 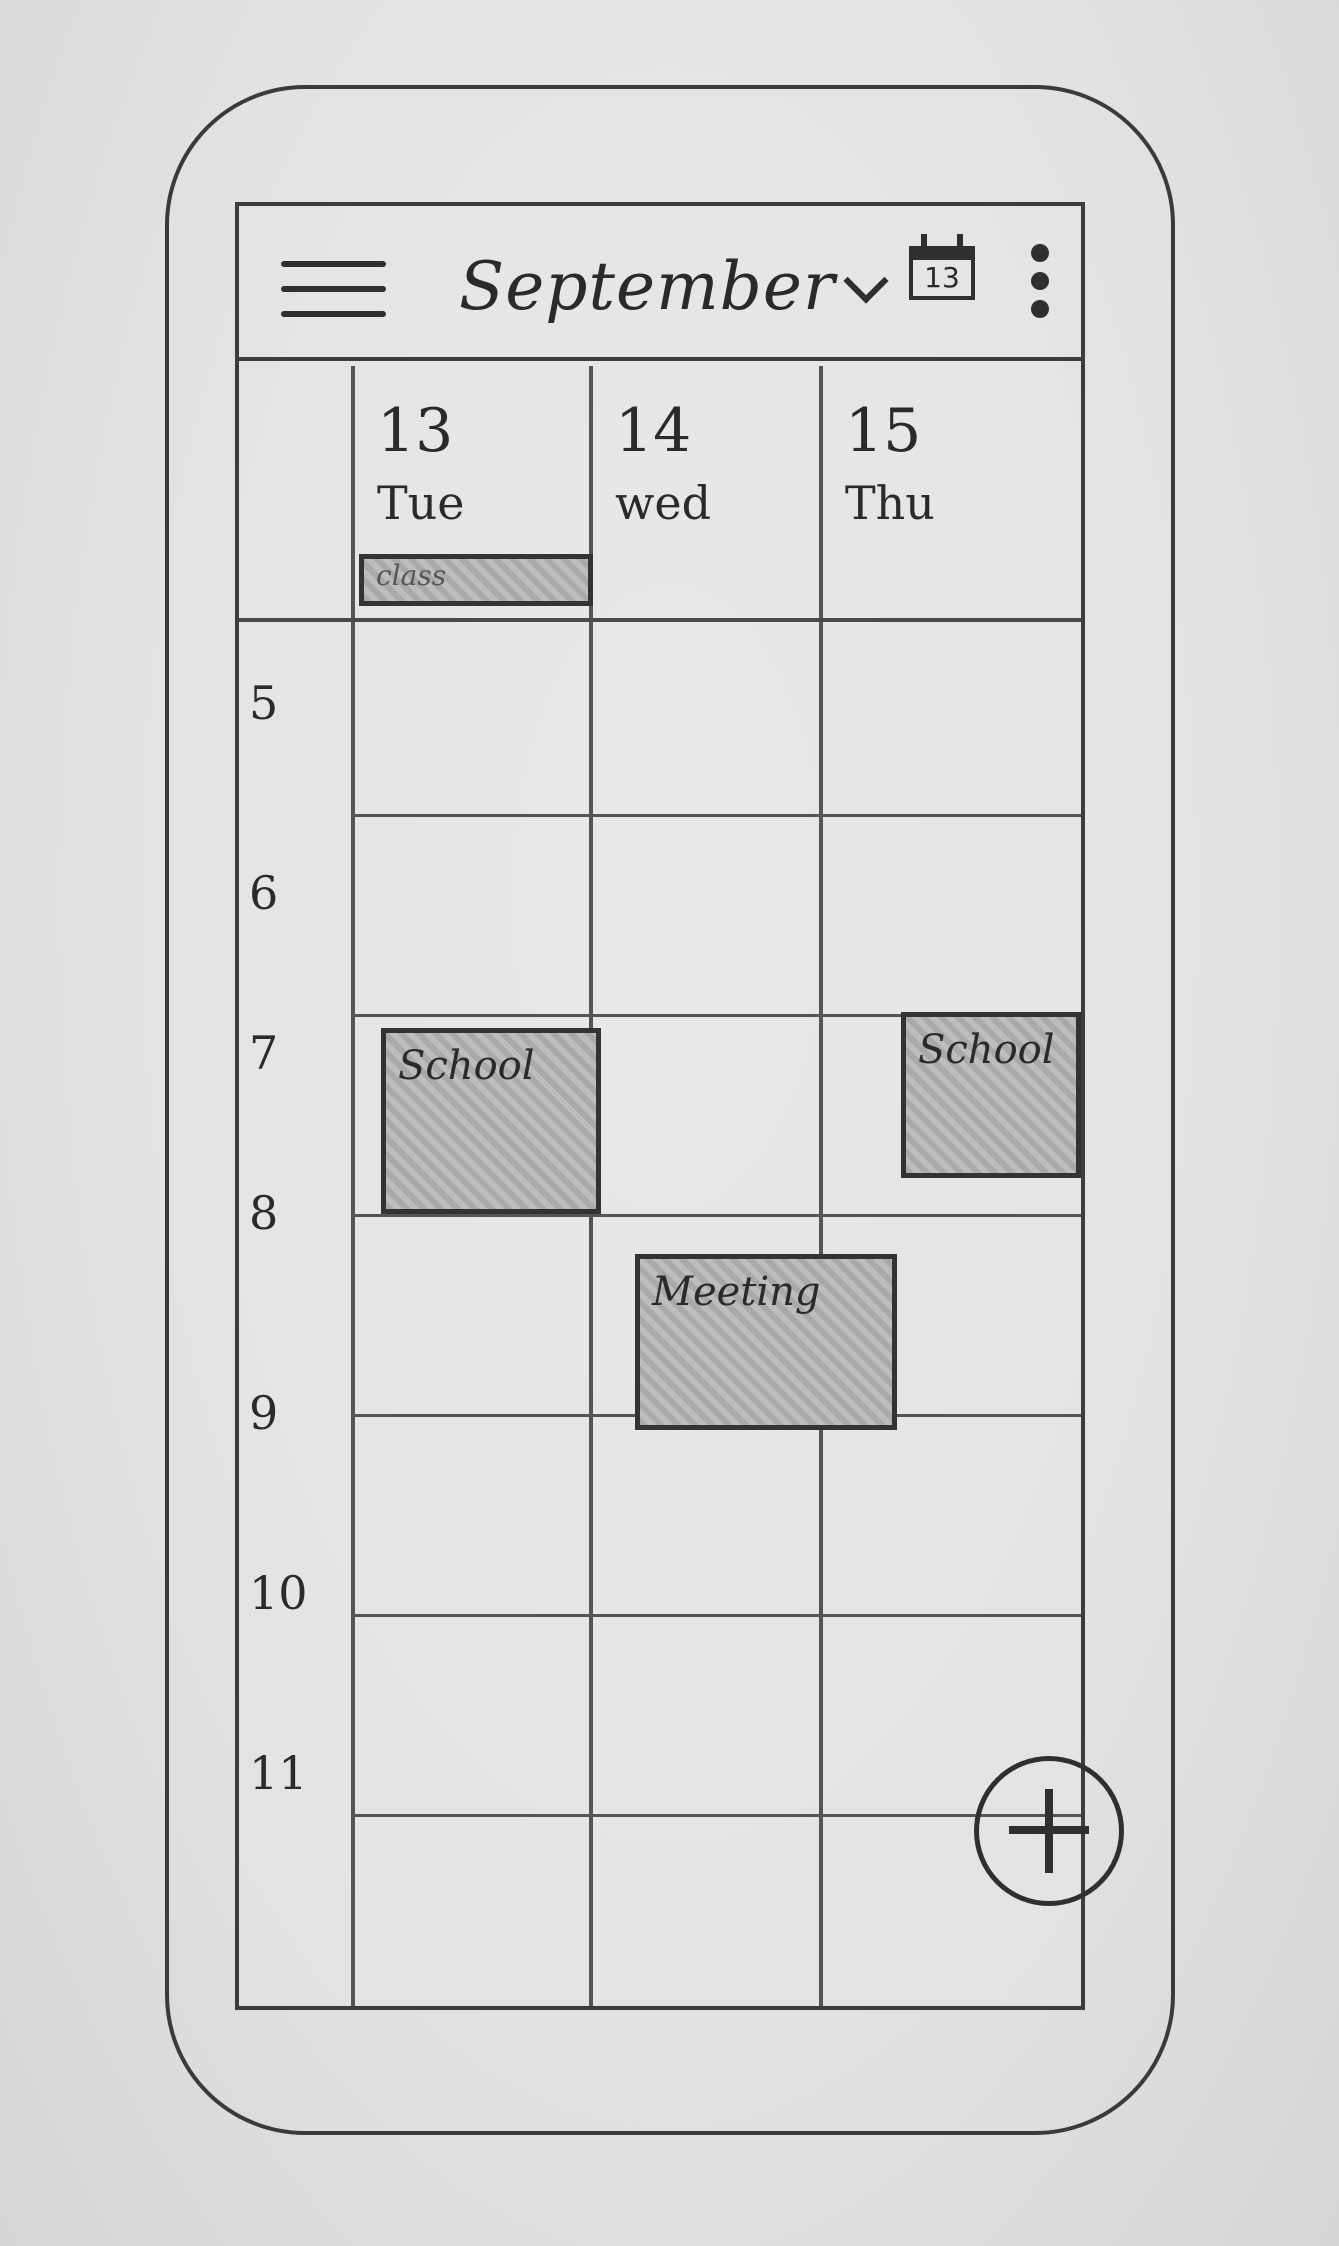 What do you see at coordinates (865, 281) in the screenshot?
I see `chevron-down-icon` at bounding box center [865, 281].